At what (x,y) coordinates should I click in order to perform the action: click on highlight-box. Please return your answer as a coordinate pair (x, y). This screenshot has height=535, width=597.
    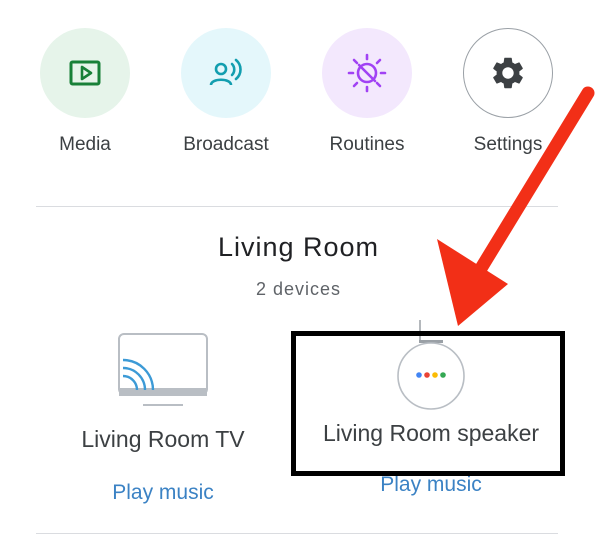
    Looking at the image, I should click on (428, 403).